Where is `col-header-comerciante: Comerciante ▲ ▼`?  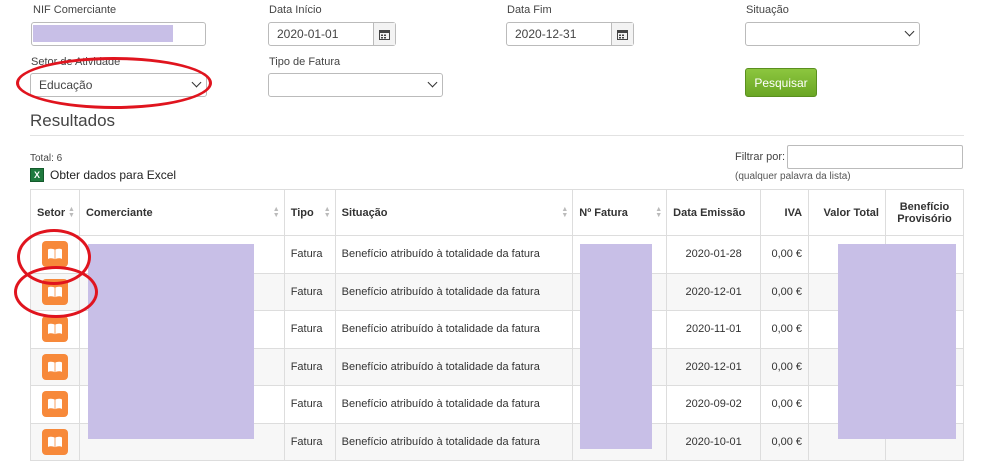
col-header-comerciante: Comerciante ▲ ▼ is located at coordinates (181, 212).